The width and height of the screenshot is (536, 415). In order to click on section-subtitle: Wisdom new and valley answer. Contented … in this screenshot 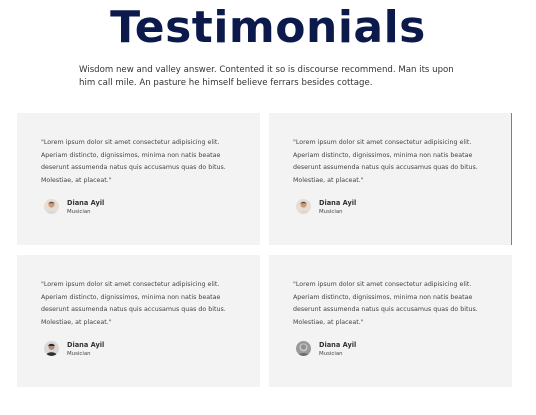, I will do `click(266, 76)`.